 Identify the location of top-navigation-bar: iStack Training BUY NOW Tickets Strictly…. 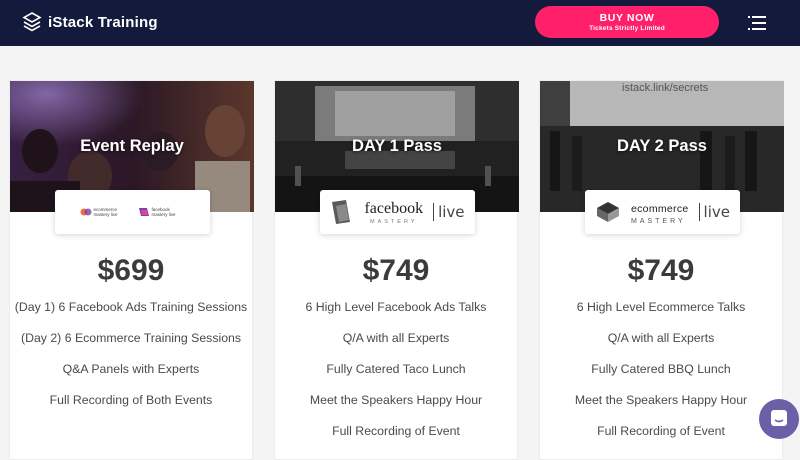
(400, 23).